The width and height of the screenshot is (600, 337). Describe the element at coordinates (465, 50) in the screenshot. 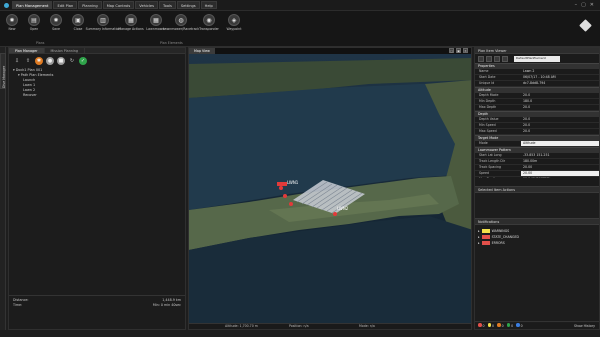

I see `close-map-icon: ✕` at that location.